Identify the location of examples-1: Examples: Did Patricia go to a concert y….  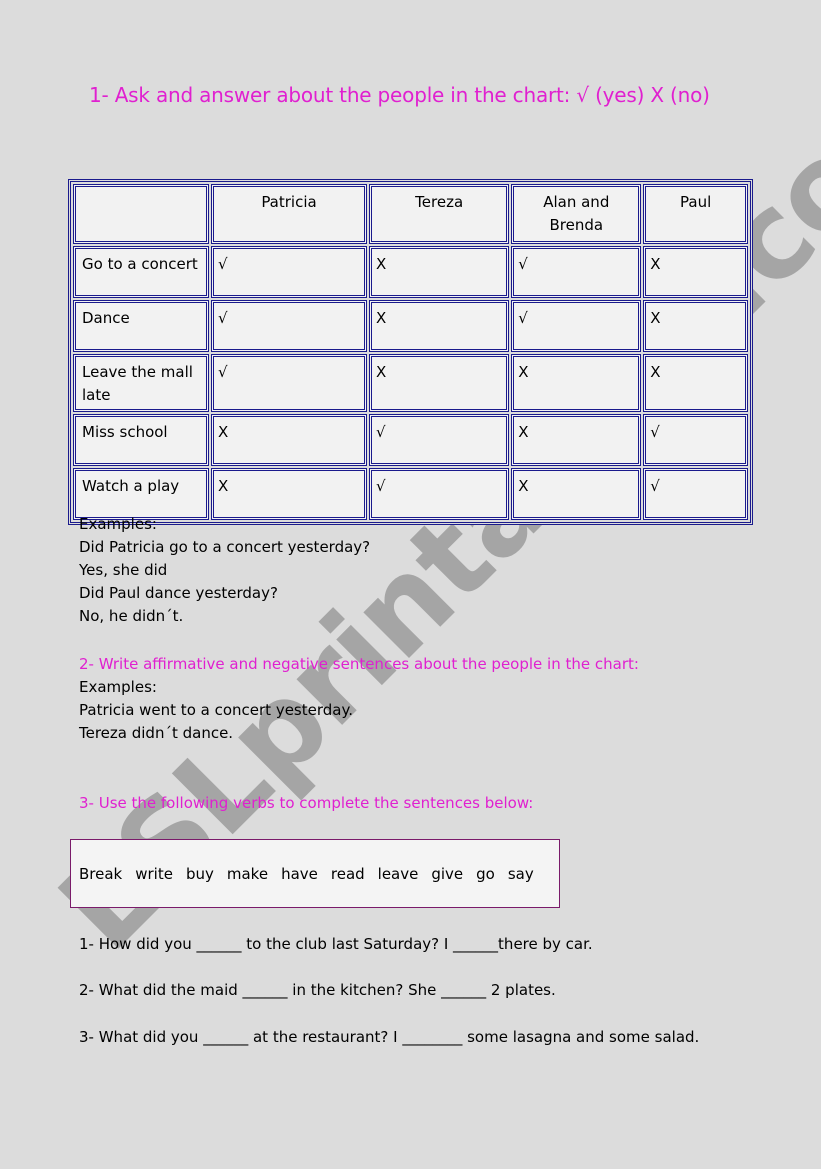
(224, 570).